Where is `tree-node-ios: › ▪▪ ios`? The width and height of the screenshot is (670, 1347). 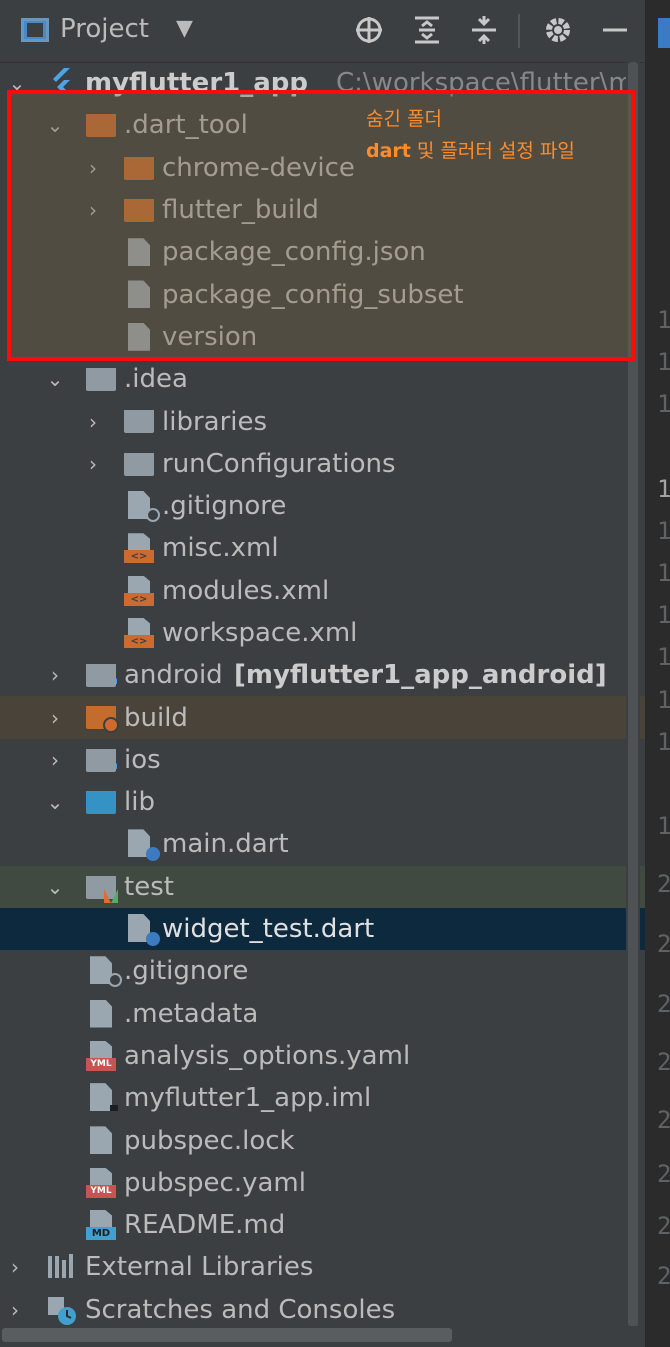 tree-node-ios: › ▪▪ ios is located at coordinates (322, 760).